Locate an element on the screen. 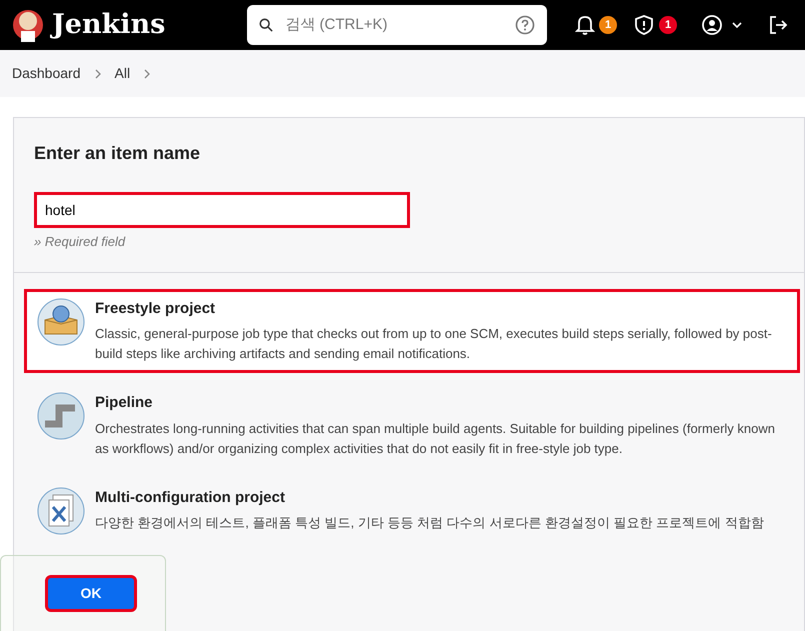 Image resolution: width=805 pixels, height=631 pixels. item-type-title: Pipeline is located at coordinates (124, 403).